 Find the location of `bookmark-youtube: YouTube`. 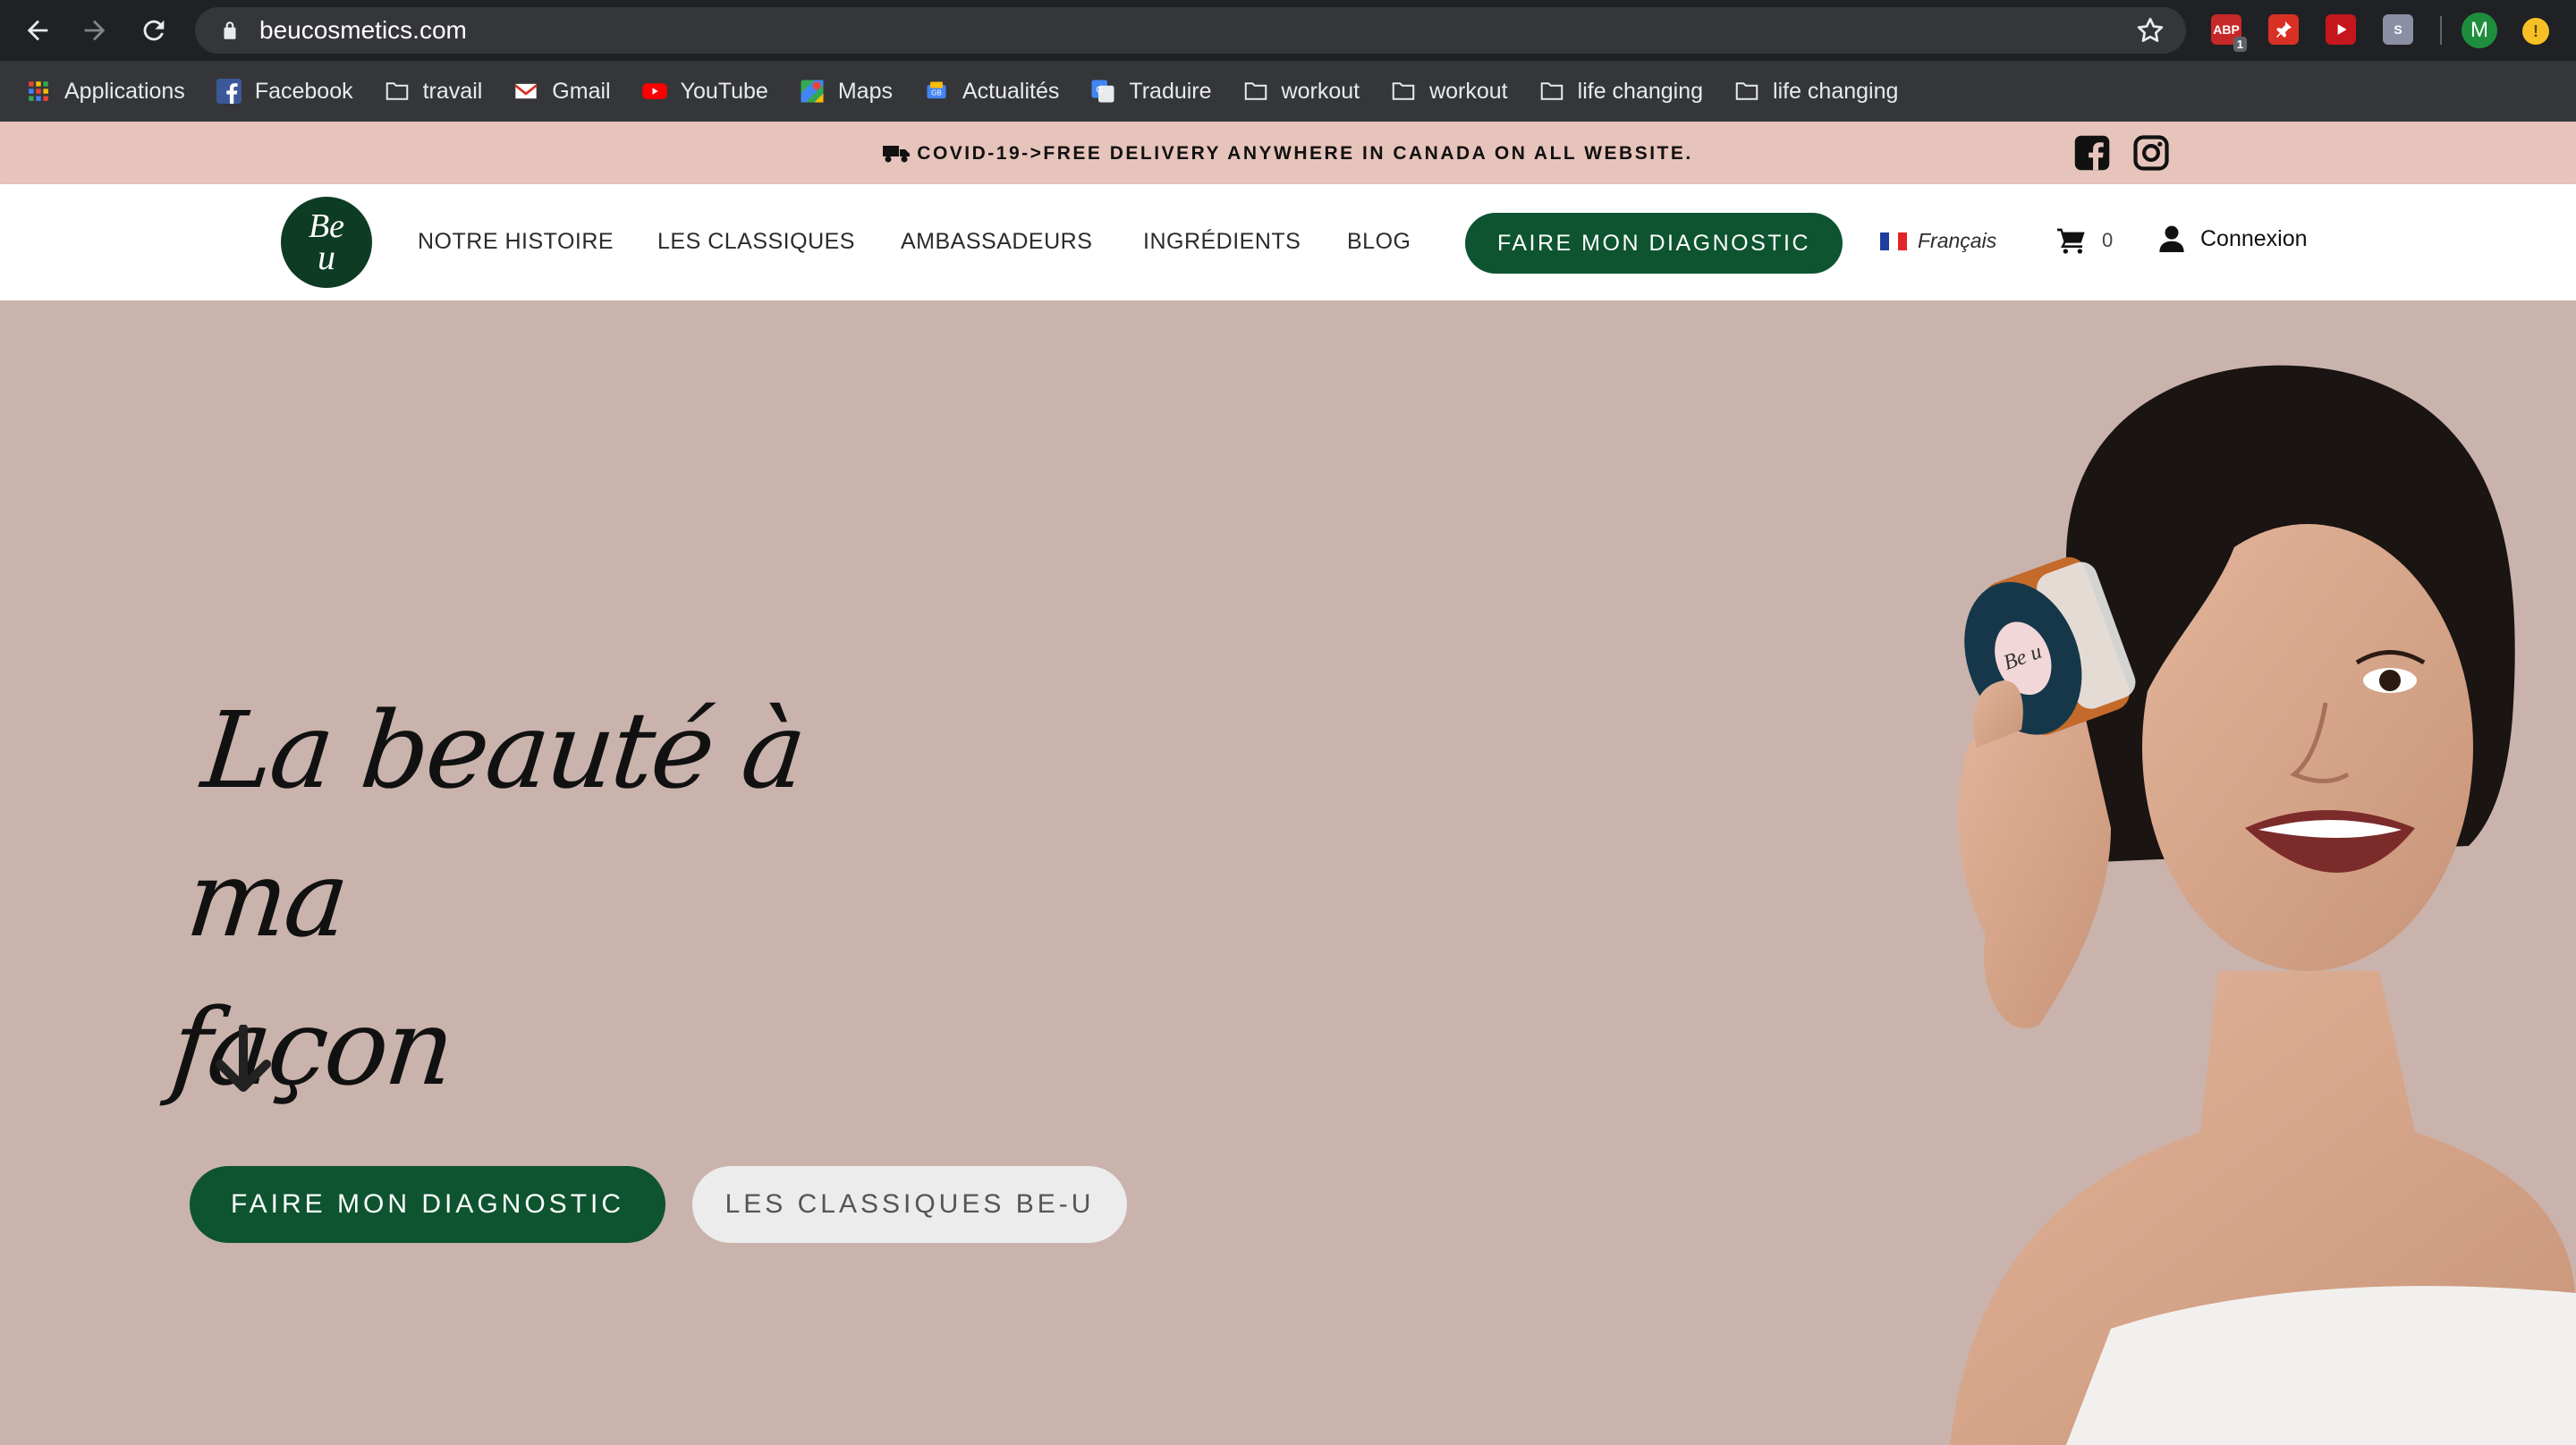

bookmark-youtube: YouTube is located at coordinates (704, 91).